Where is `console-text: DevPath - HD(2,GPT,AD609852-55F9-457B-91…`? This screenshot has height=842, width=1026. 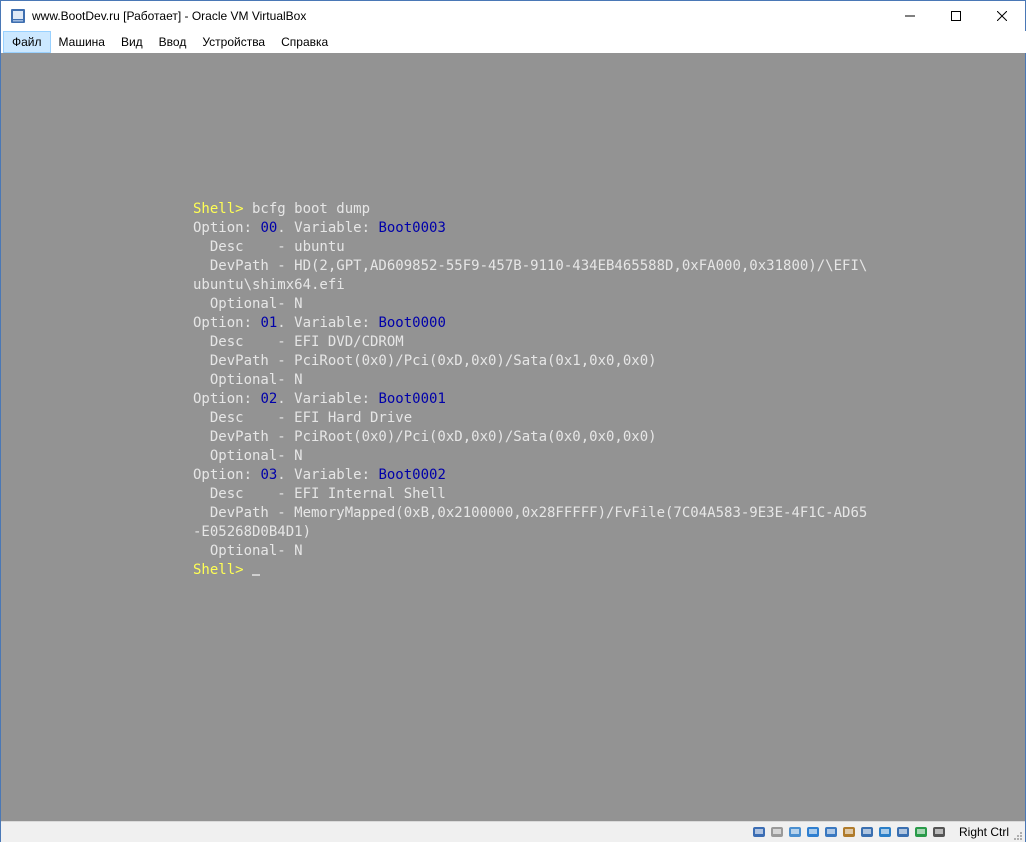
console-text: DevPath - HD(2,GPT,AD609852-55F9-457B-91… is located at coordinates (530, 266).